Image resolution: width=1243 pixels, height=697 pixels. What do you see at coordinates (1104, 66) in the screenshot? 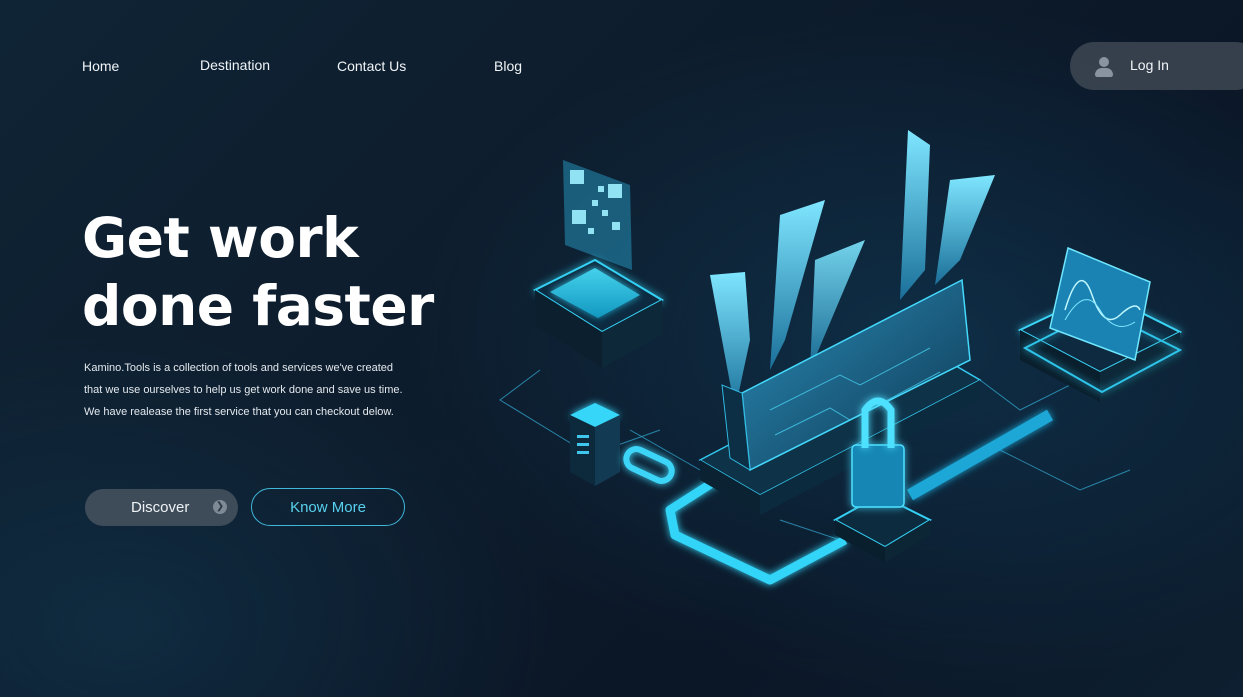
I see `user-icon` at bounding box center [1104, 66].